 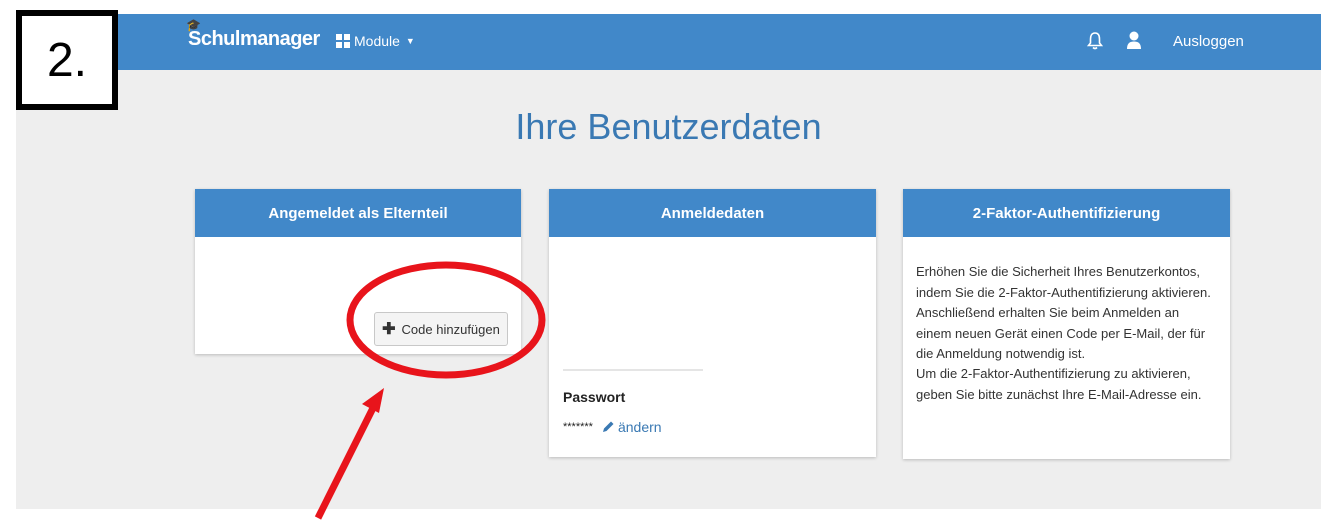 What do you see at coordinates (346, 462) in the screenshot?
I see `pointer-arrow-shaft` at bounding box center [346, 462].